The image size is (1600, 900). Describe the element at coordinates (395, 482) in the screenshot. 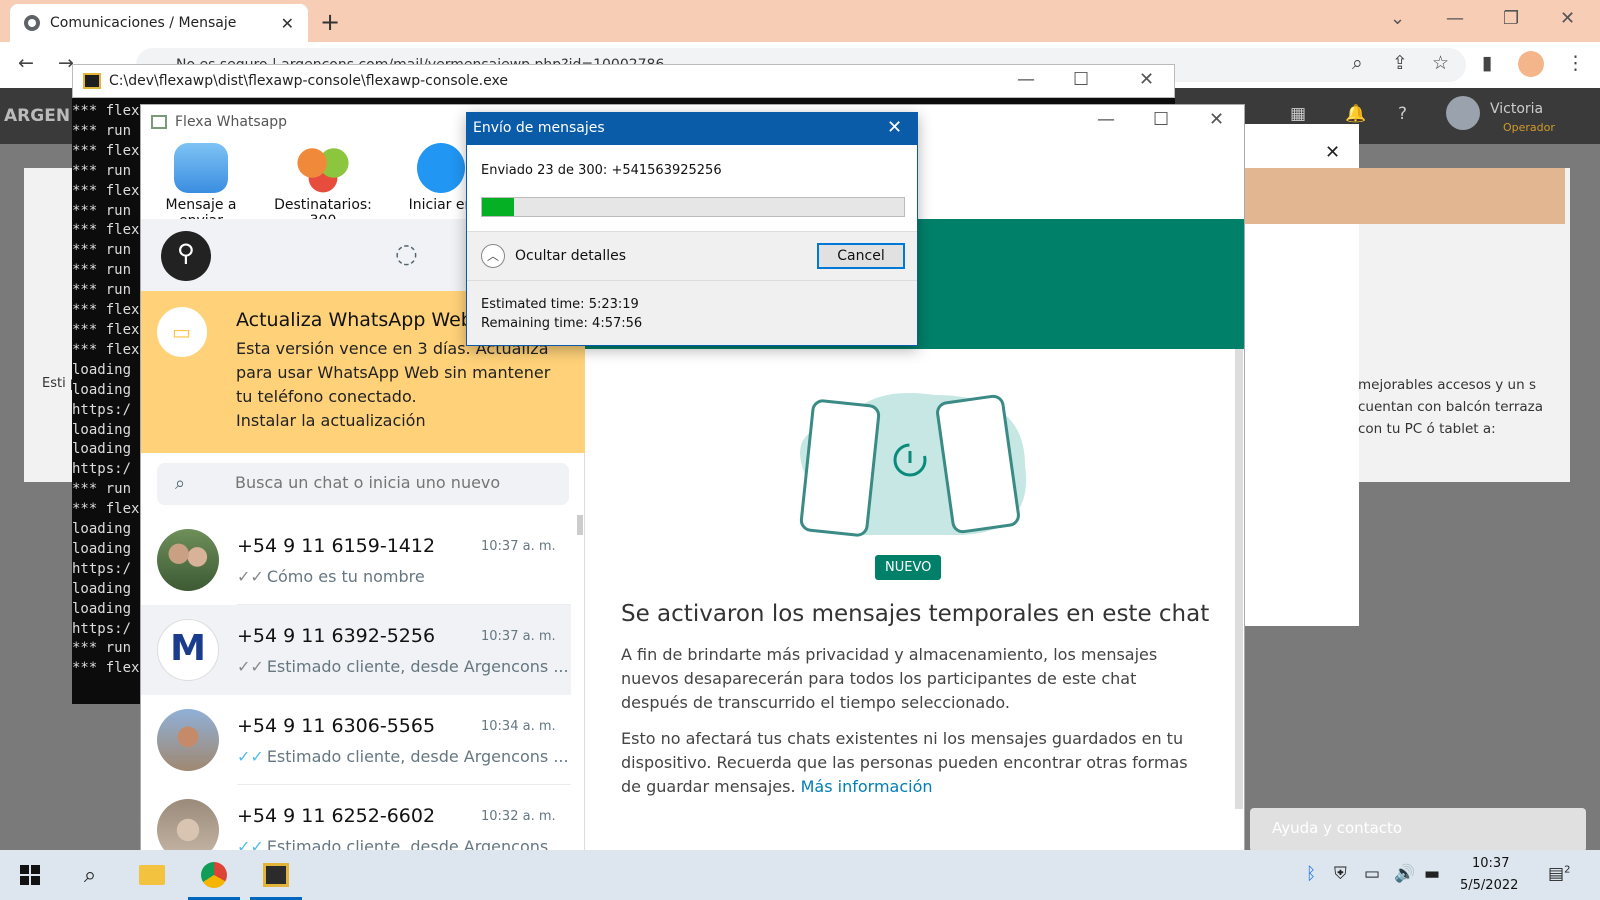

I see `search-input` at that location.